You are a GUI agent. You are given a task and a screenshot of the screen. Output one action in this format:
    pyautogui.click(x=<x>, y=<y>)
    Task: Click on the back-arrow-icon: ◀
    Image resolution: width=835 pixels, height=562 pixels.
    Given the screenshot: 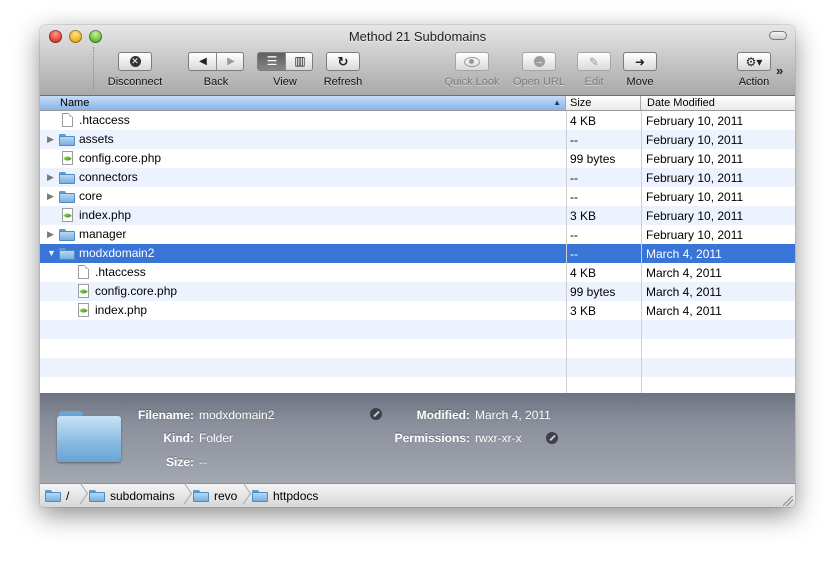 What is the action you would take?
    pyautogui.click(x=203, y=61)
    